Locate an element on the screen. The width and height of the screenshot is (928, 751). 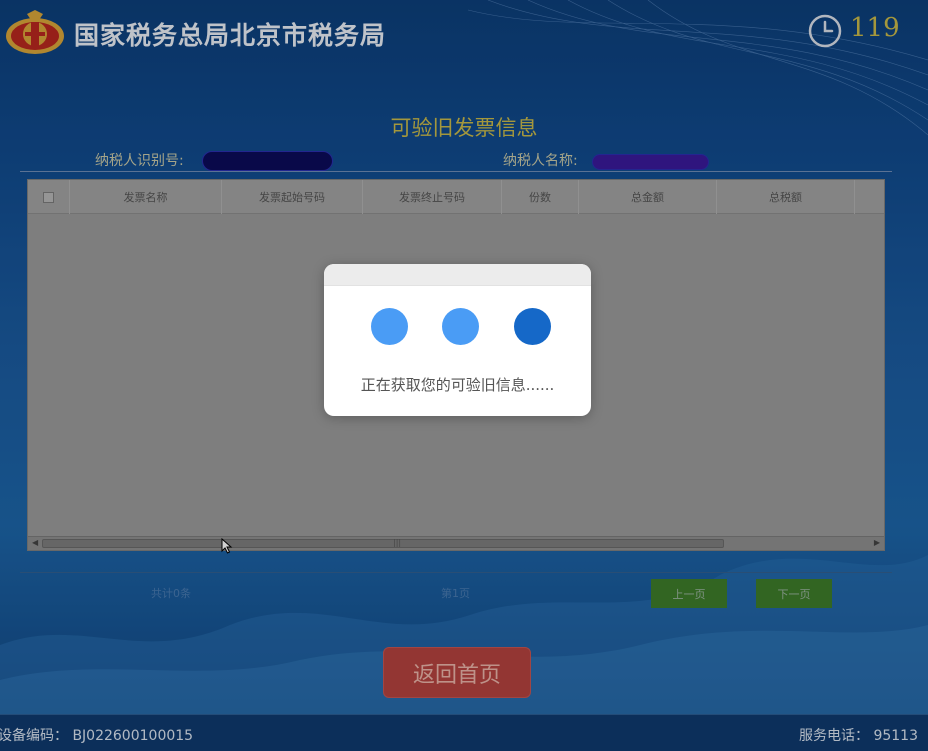
taxpayer-id-label: 纳税人识别号: is located at coordinates (139, 161).